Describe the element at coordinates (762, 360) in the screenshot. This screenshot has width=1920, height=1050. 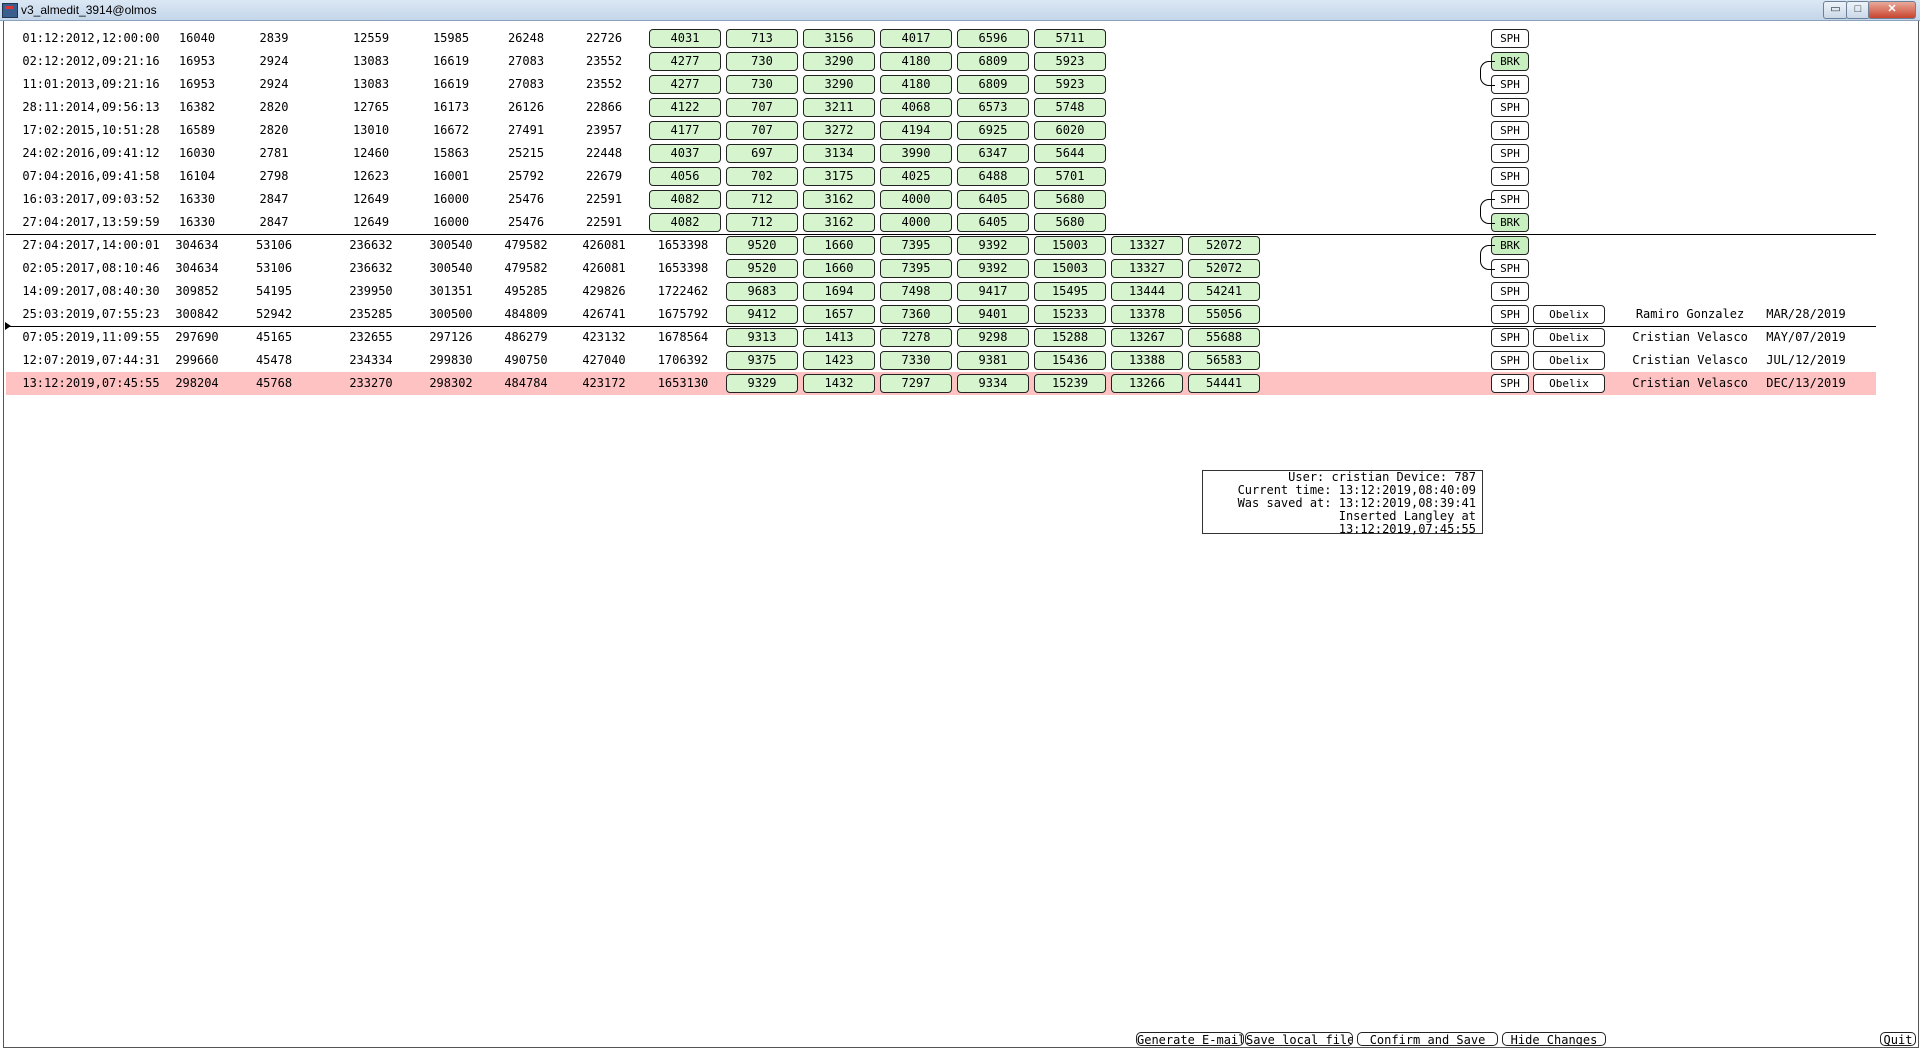
I see `value-cell-button: 9375` at that location.